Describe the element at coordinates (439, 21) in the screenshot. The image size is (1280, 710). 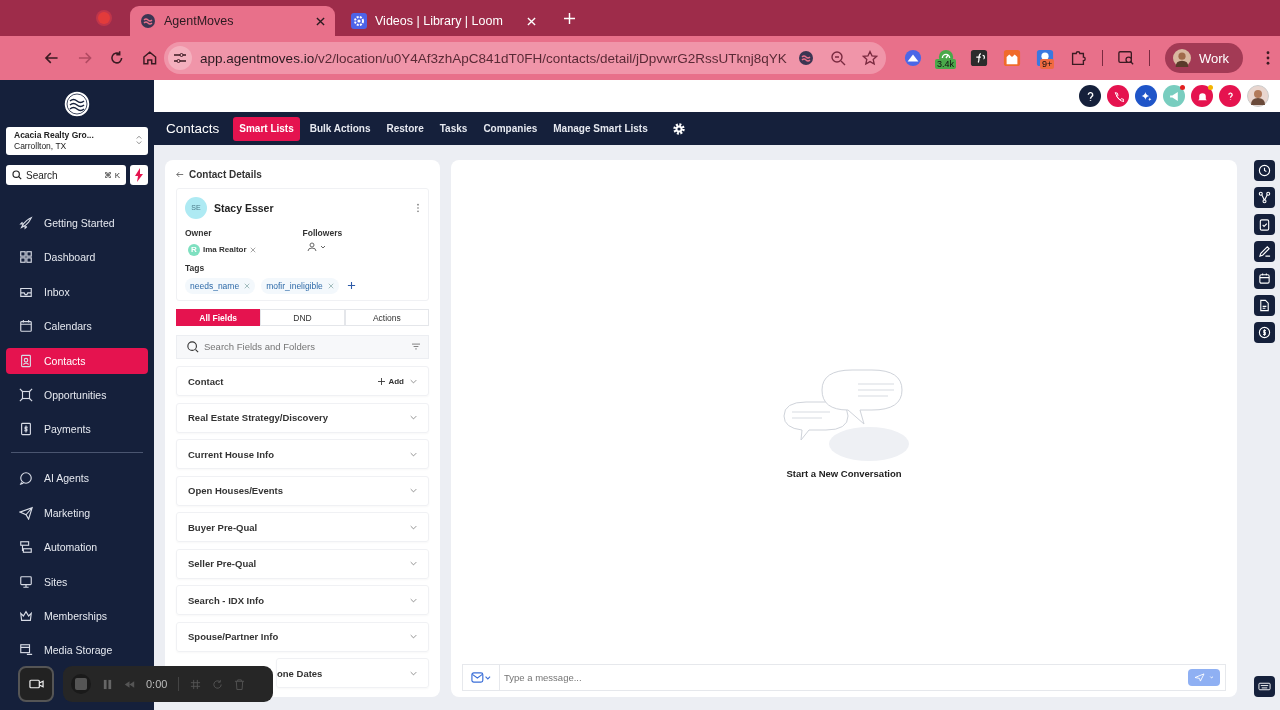
I see `tab-title: Videos | Library | Loom` at that location.